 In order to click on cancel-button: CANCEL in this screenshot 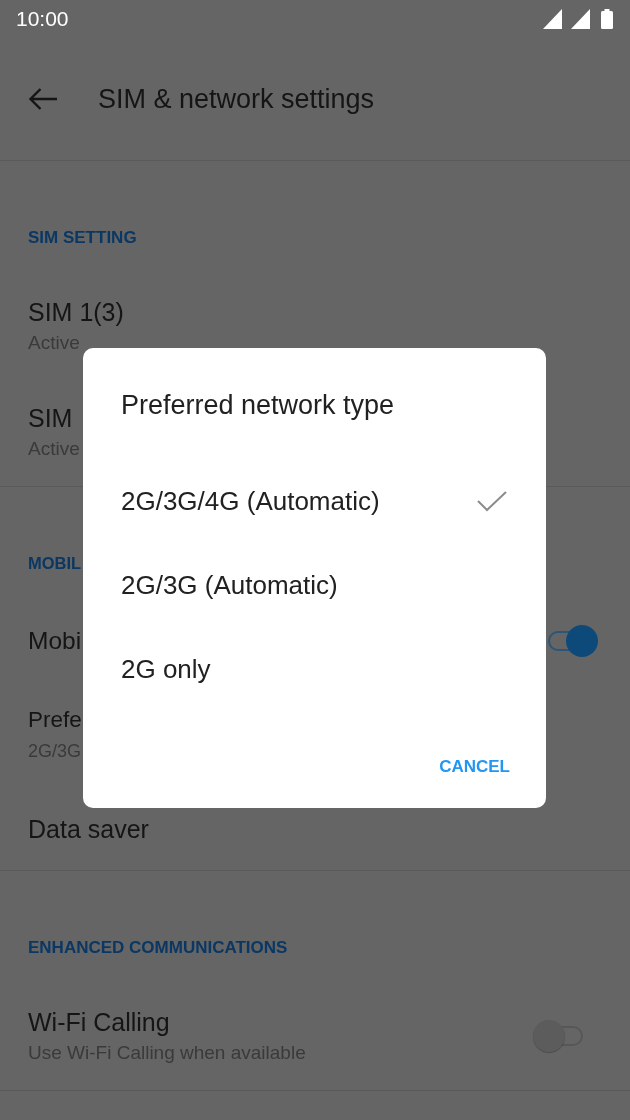, I will do `click(474, 767)`.